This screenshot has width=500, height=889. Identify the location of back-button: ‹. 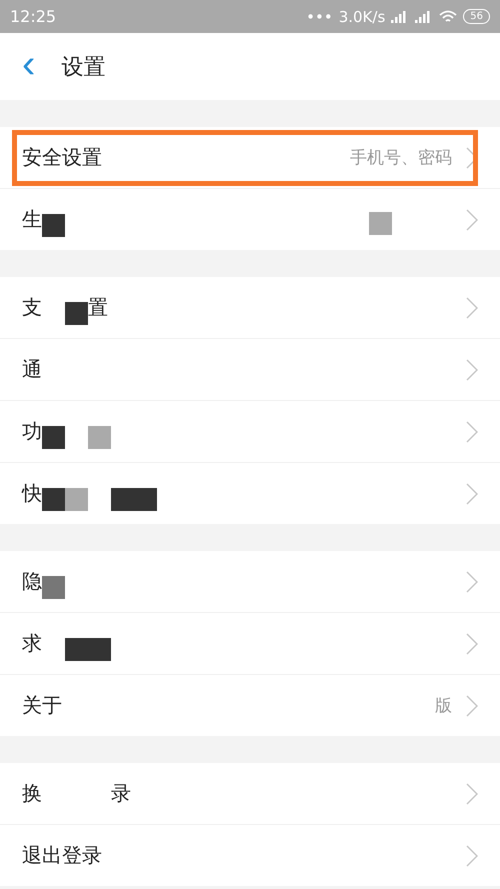
(29, 64).